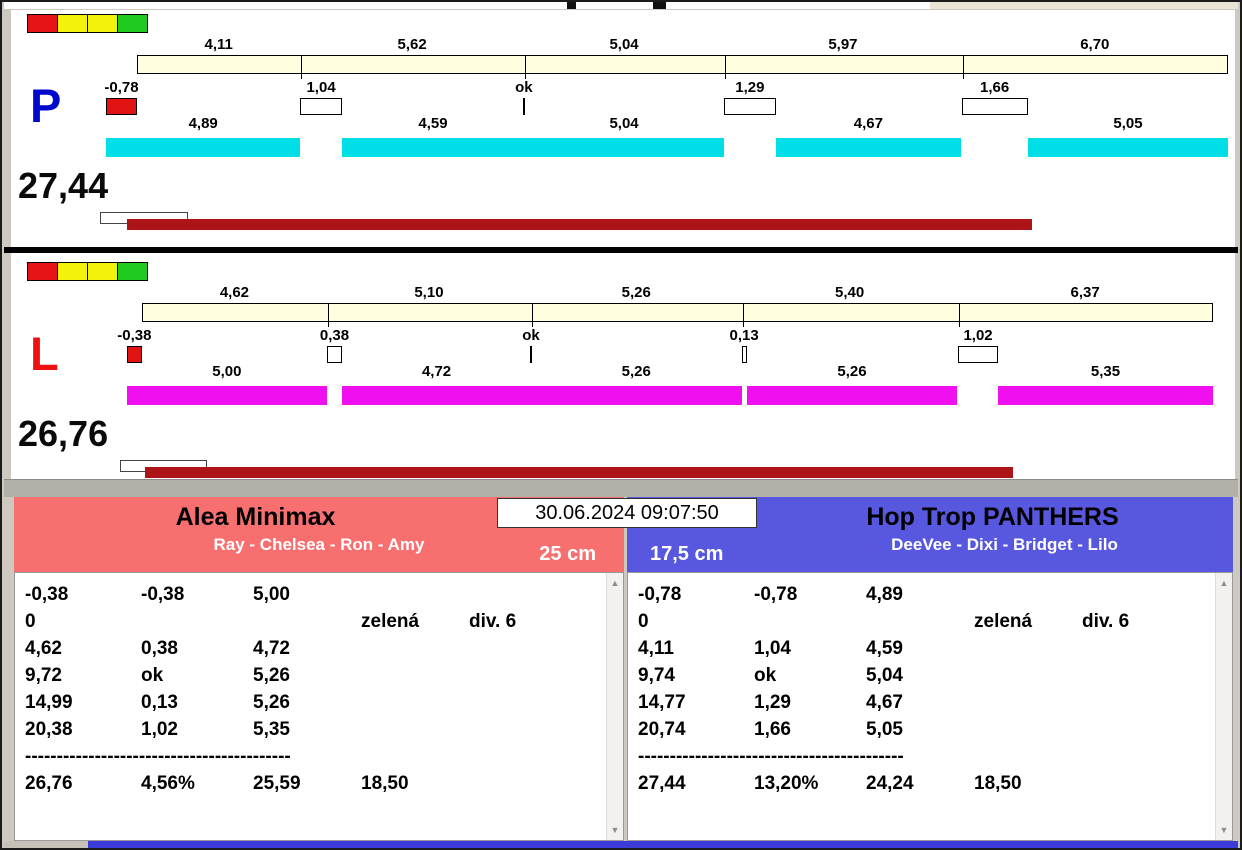  What do you see at coordinates (271, 648) in the screenshot?
I see `result-cell: 4,72` at bounding box center [271, 648].